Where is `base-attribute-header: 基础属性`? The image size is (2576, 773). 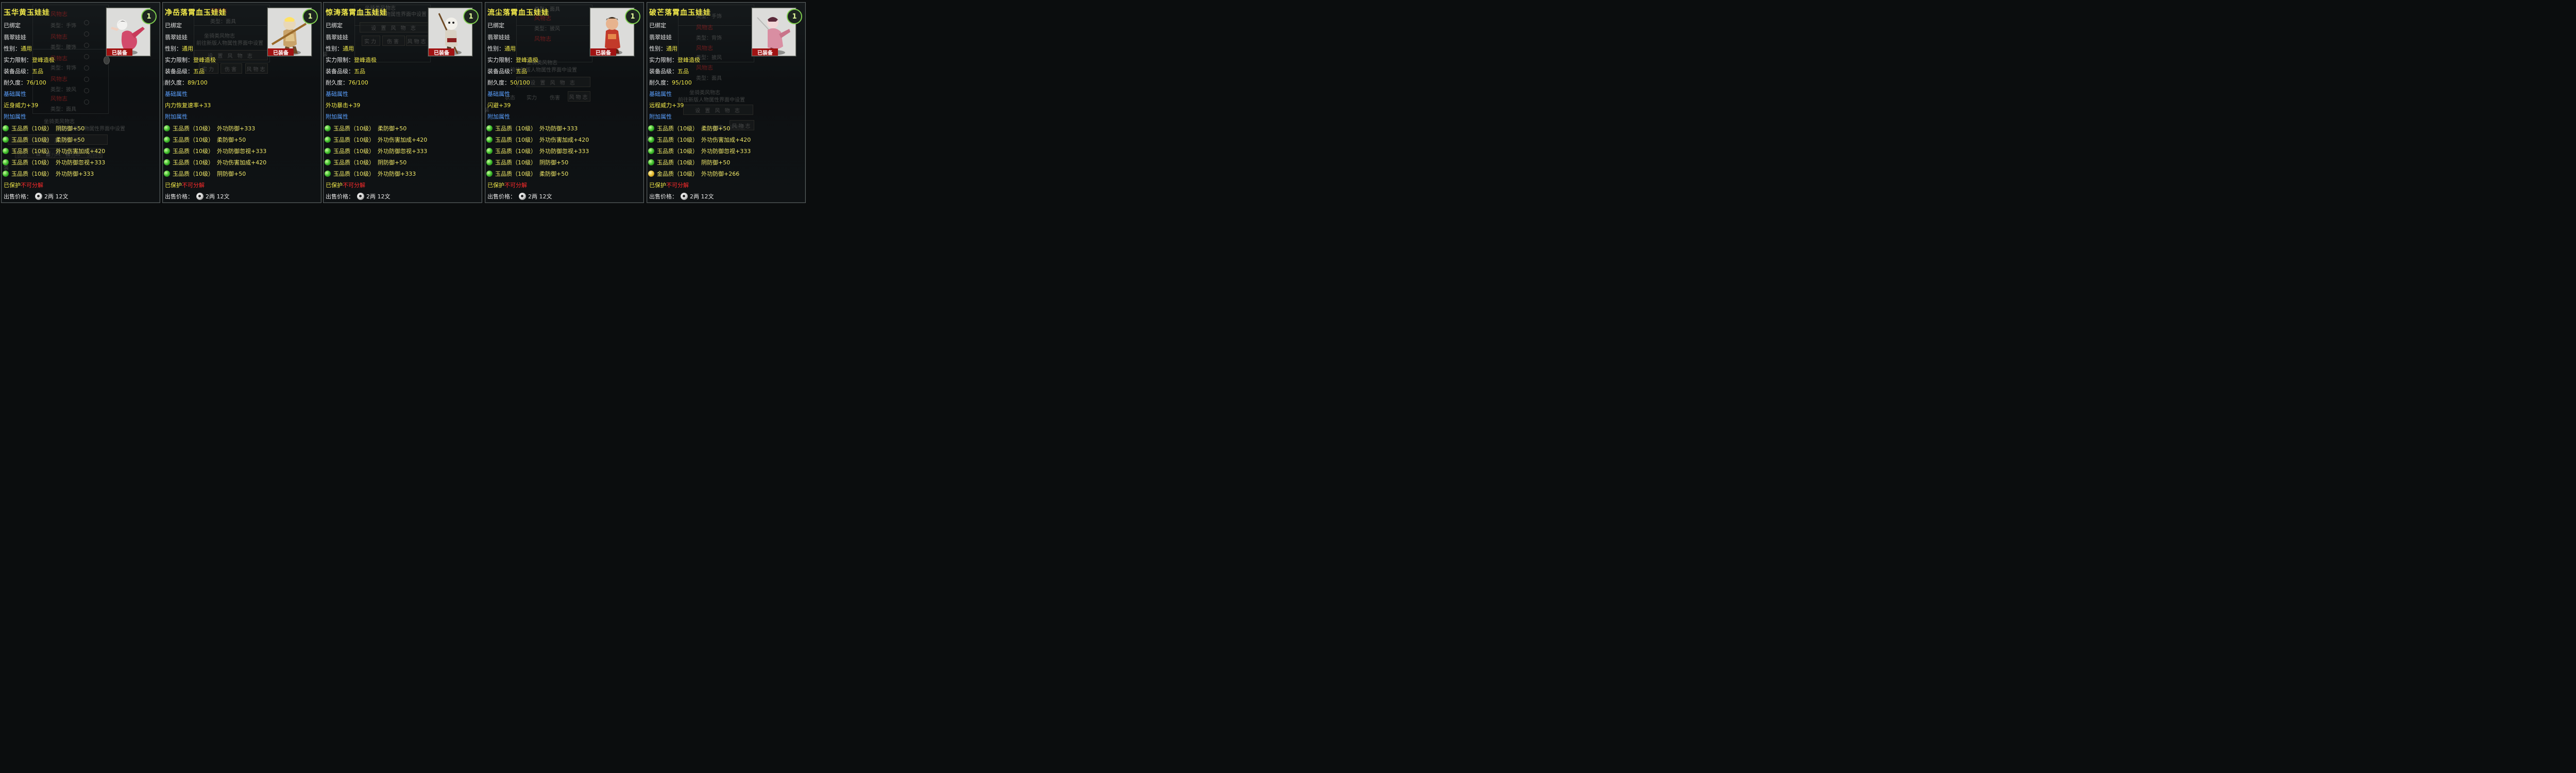 base-attribute-header: 基础属性 is located at coordinates (15, 94).